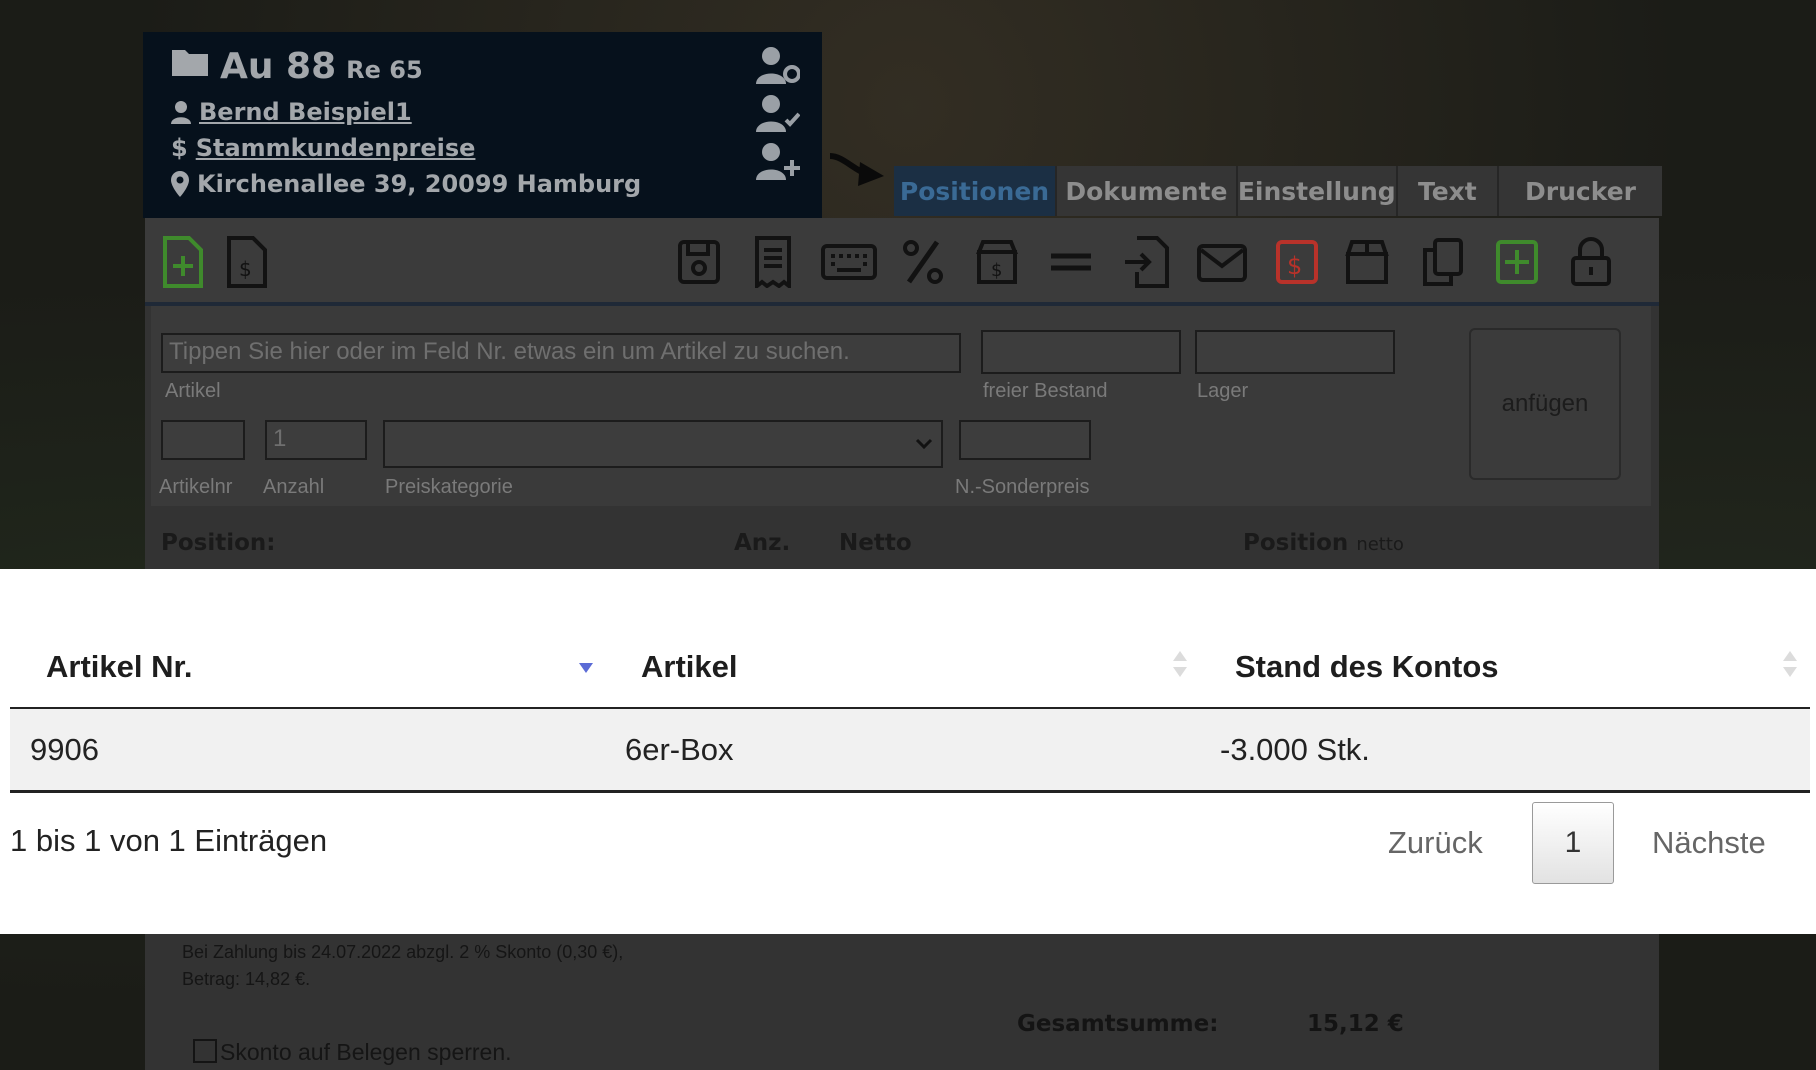  What do you see at coordinates (875, 543) in the screenshot?
I see `net-column-header: Netto` at bounding box center [875, 543].